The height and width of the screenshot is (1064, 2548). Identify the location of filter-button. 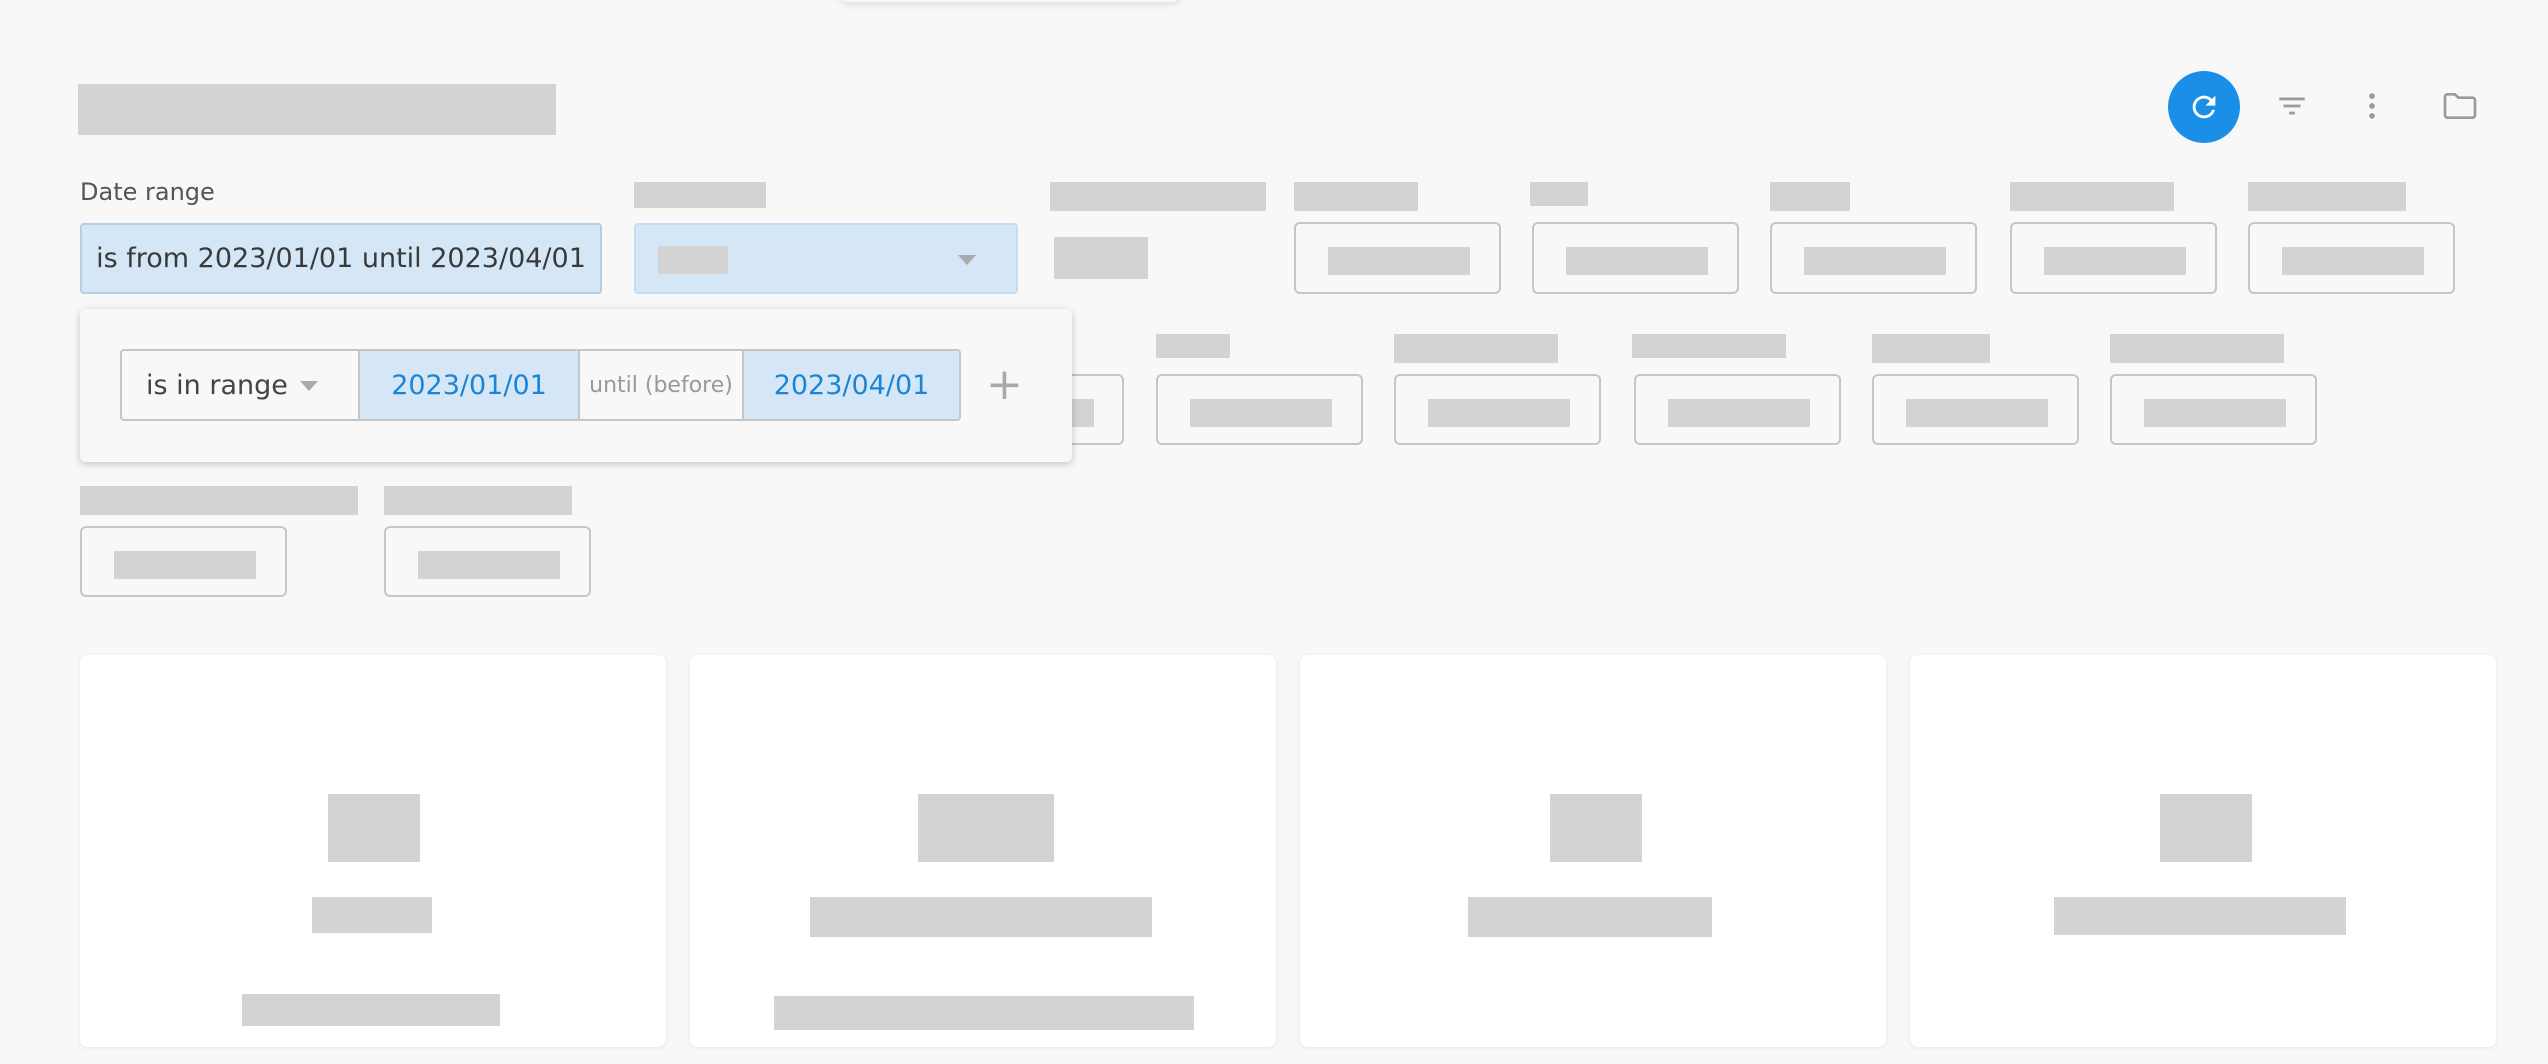
(2292, 106).